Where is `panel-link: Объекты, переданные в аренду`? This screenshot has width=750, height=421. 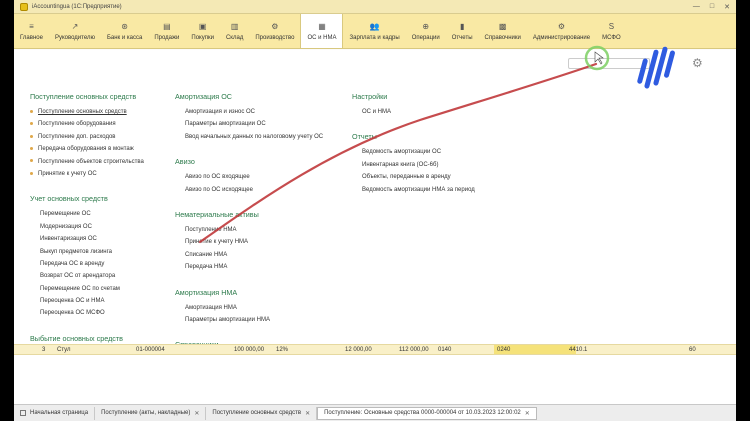 panel-link: Объекты, переданные в аренду is located at coordinates (432, 177).